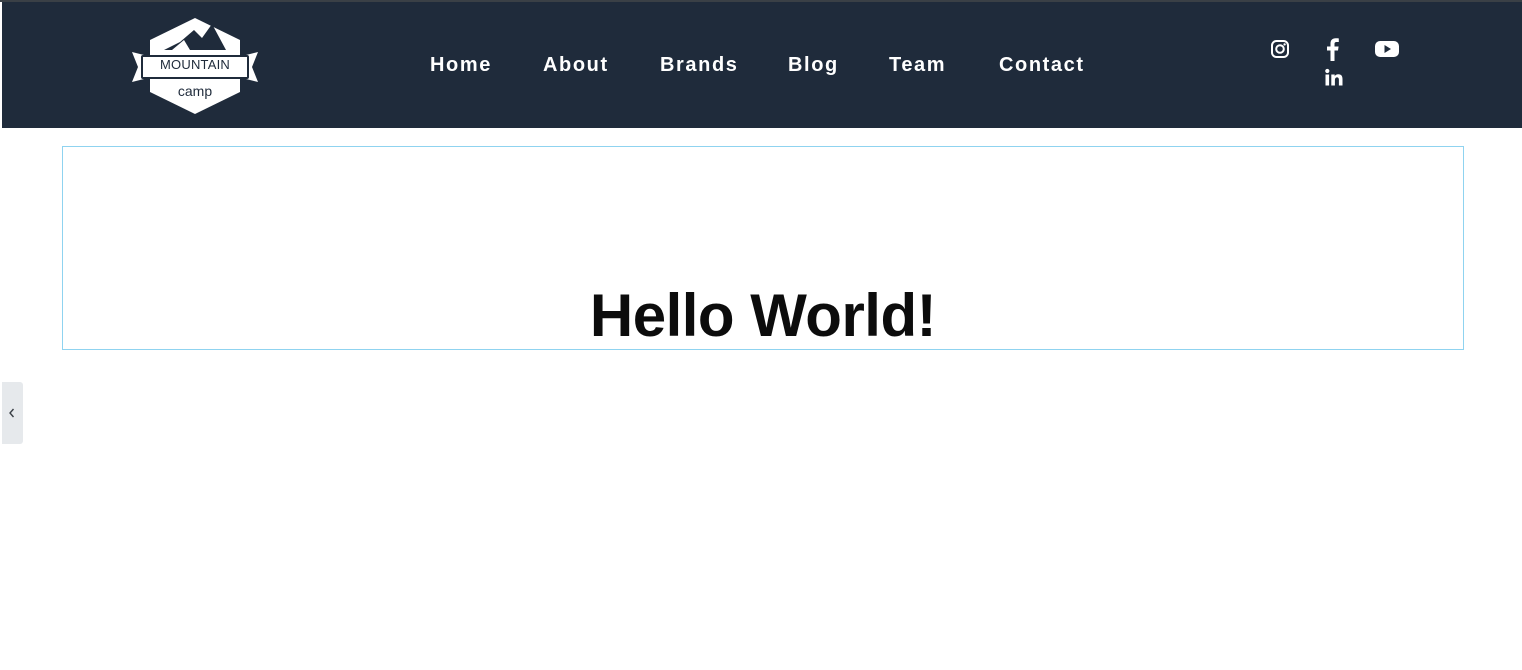 The height and width of the screenshot is (670, 1522). What do you see at coordinates (1387, 49) in the screenshot?
I see `youtube-icon` at bounding box center [1387, 49].